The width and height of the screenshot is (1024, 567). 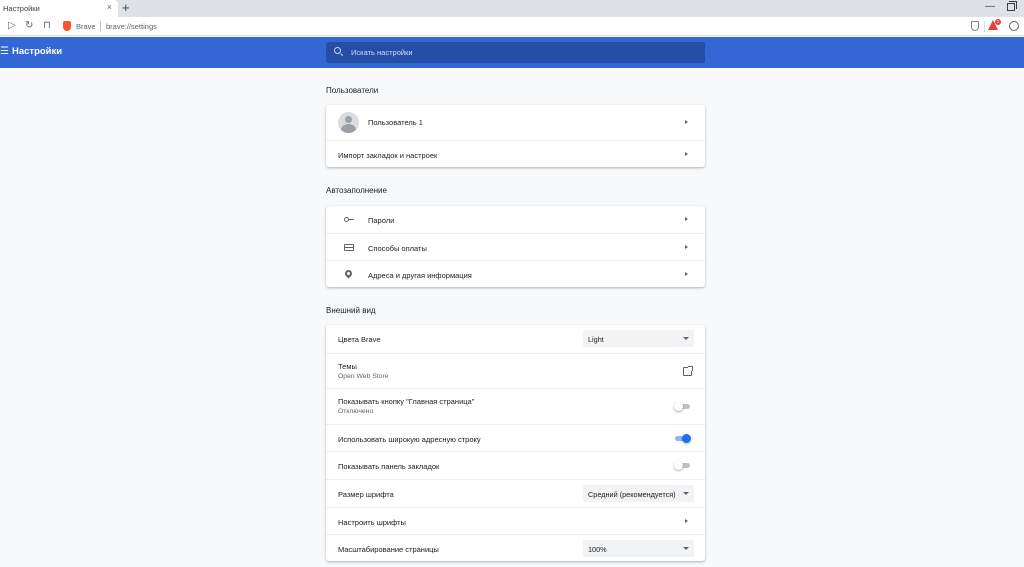 What do you see at coordinates (688, 371) in the screenshot?
I see `open-external-icon` at bounding box center [688, 371].